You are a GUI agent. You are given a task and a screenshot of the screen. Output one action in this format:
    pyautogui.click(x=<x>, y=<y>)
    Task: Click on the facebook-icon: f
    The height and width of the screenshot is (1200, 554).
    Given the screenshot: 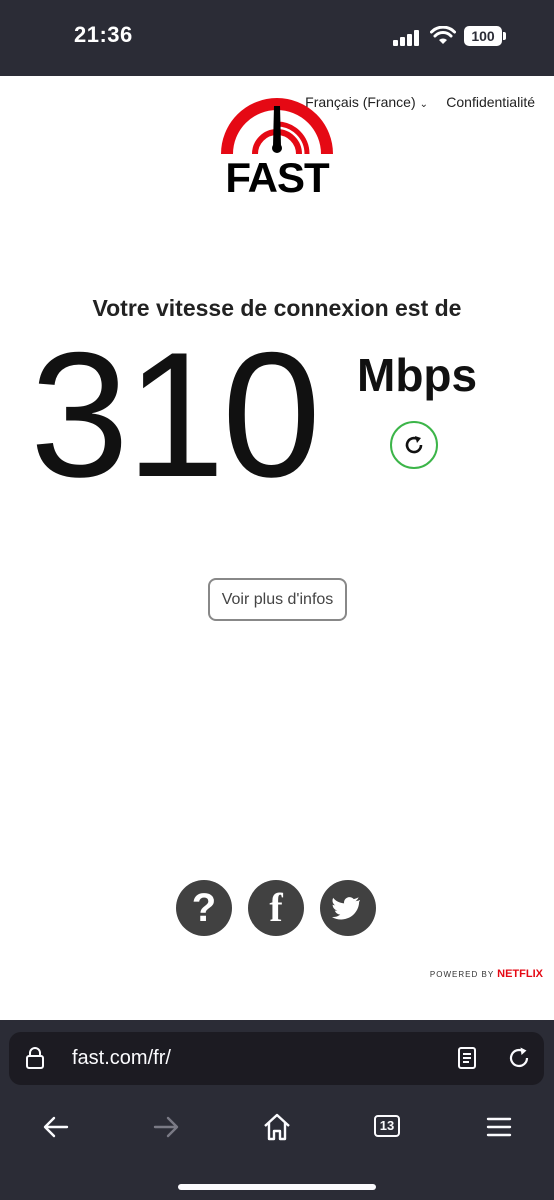 What is the action you would take?
    pyautogui.click(x=276, y=907)
    